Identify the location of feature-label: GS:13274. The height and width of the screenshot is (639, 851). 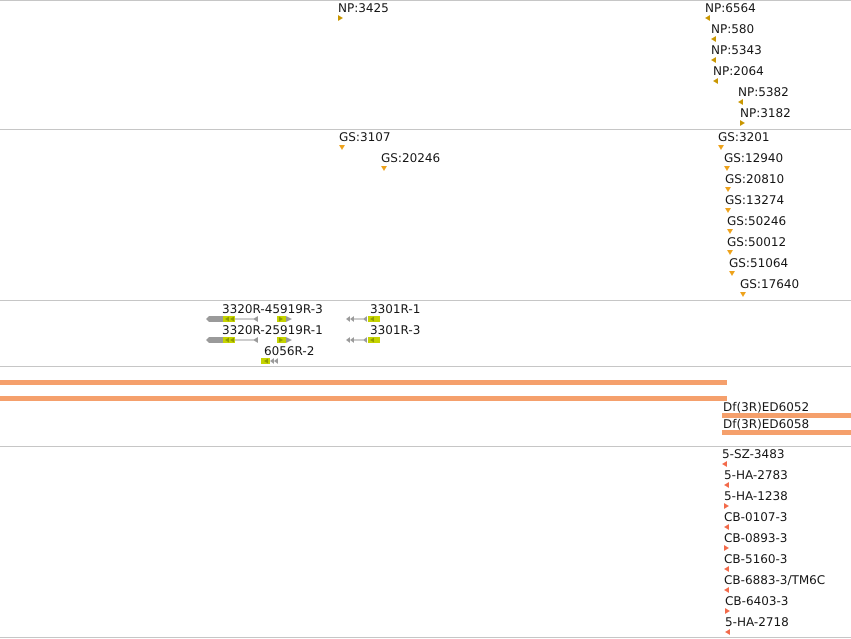
(754, 200).